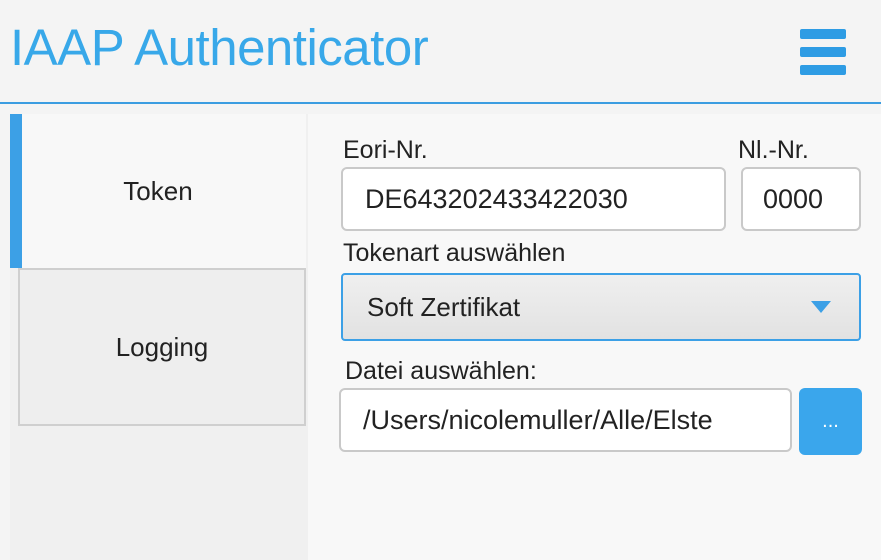 The height and width of the screenshot is (560, 881). I want to click on app-title: IAAP Authenticator, so click(219, 47).